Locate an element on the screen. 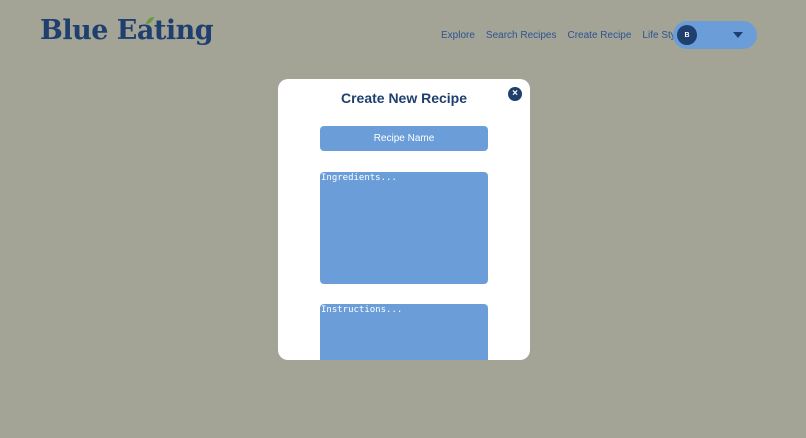 Image resolution: width=806 pixels, height=438 pixels. modal-title: Create New Recipe is located at coordinates (404, 98).